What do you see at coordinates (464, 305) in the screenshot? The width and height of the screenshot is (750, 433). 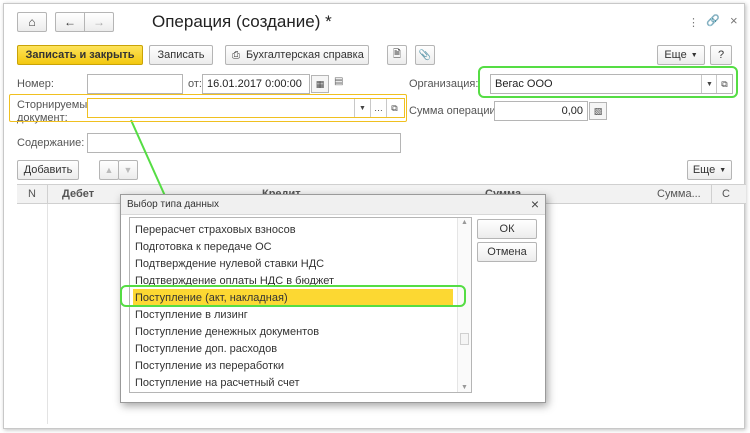 I see `list-scrollbar: ▲ ▼` at bounding box center [464, 305].